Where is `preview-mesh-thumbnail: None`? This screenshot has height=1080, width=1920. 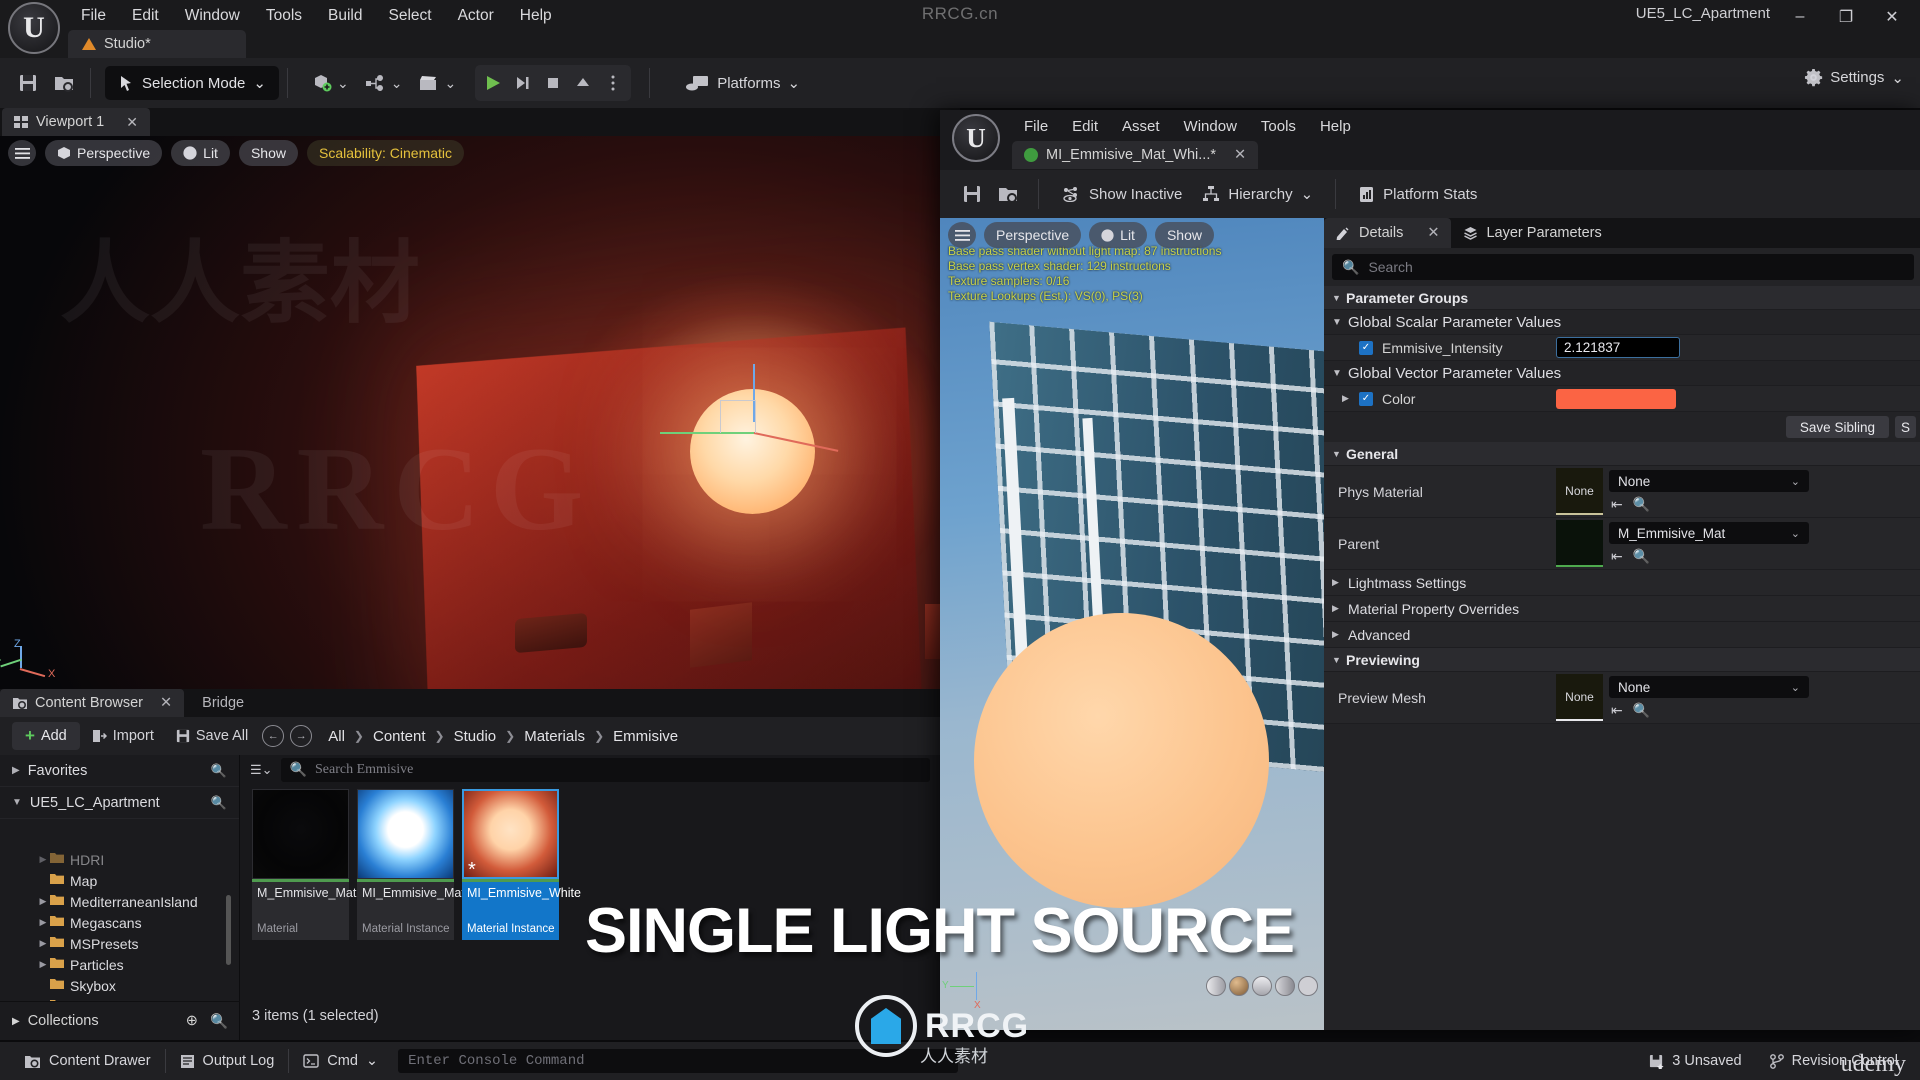
preview-mesh-thumbnail: None is located at coordinates (1579, 697).